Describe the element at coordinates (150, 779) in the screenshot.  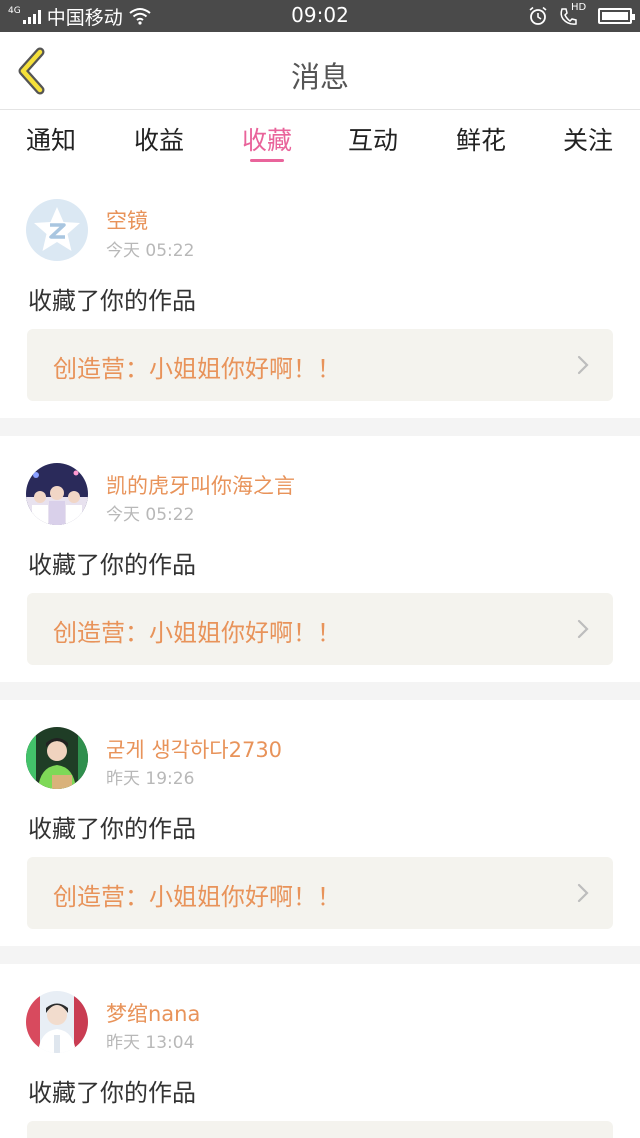
I see `timestamp: 昨天 19:26` at that location.